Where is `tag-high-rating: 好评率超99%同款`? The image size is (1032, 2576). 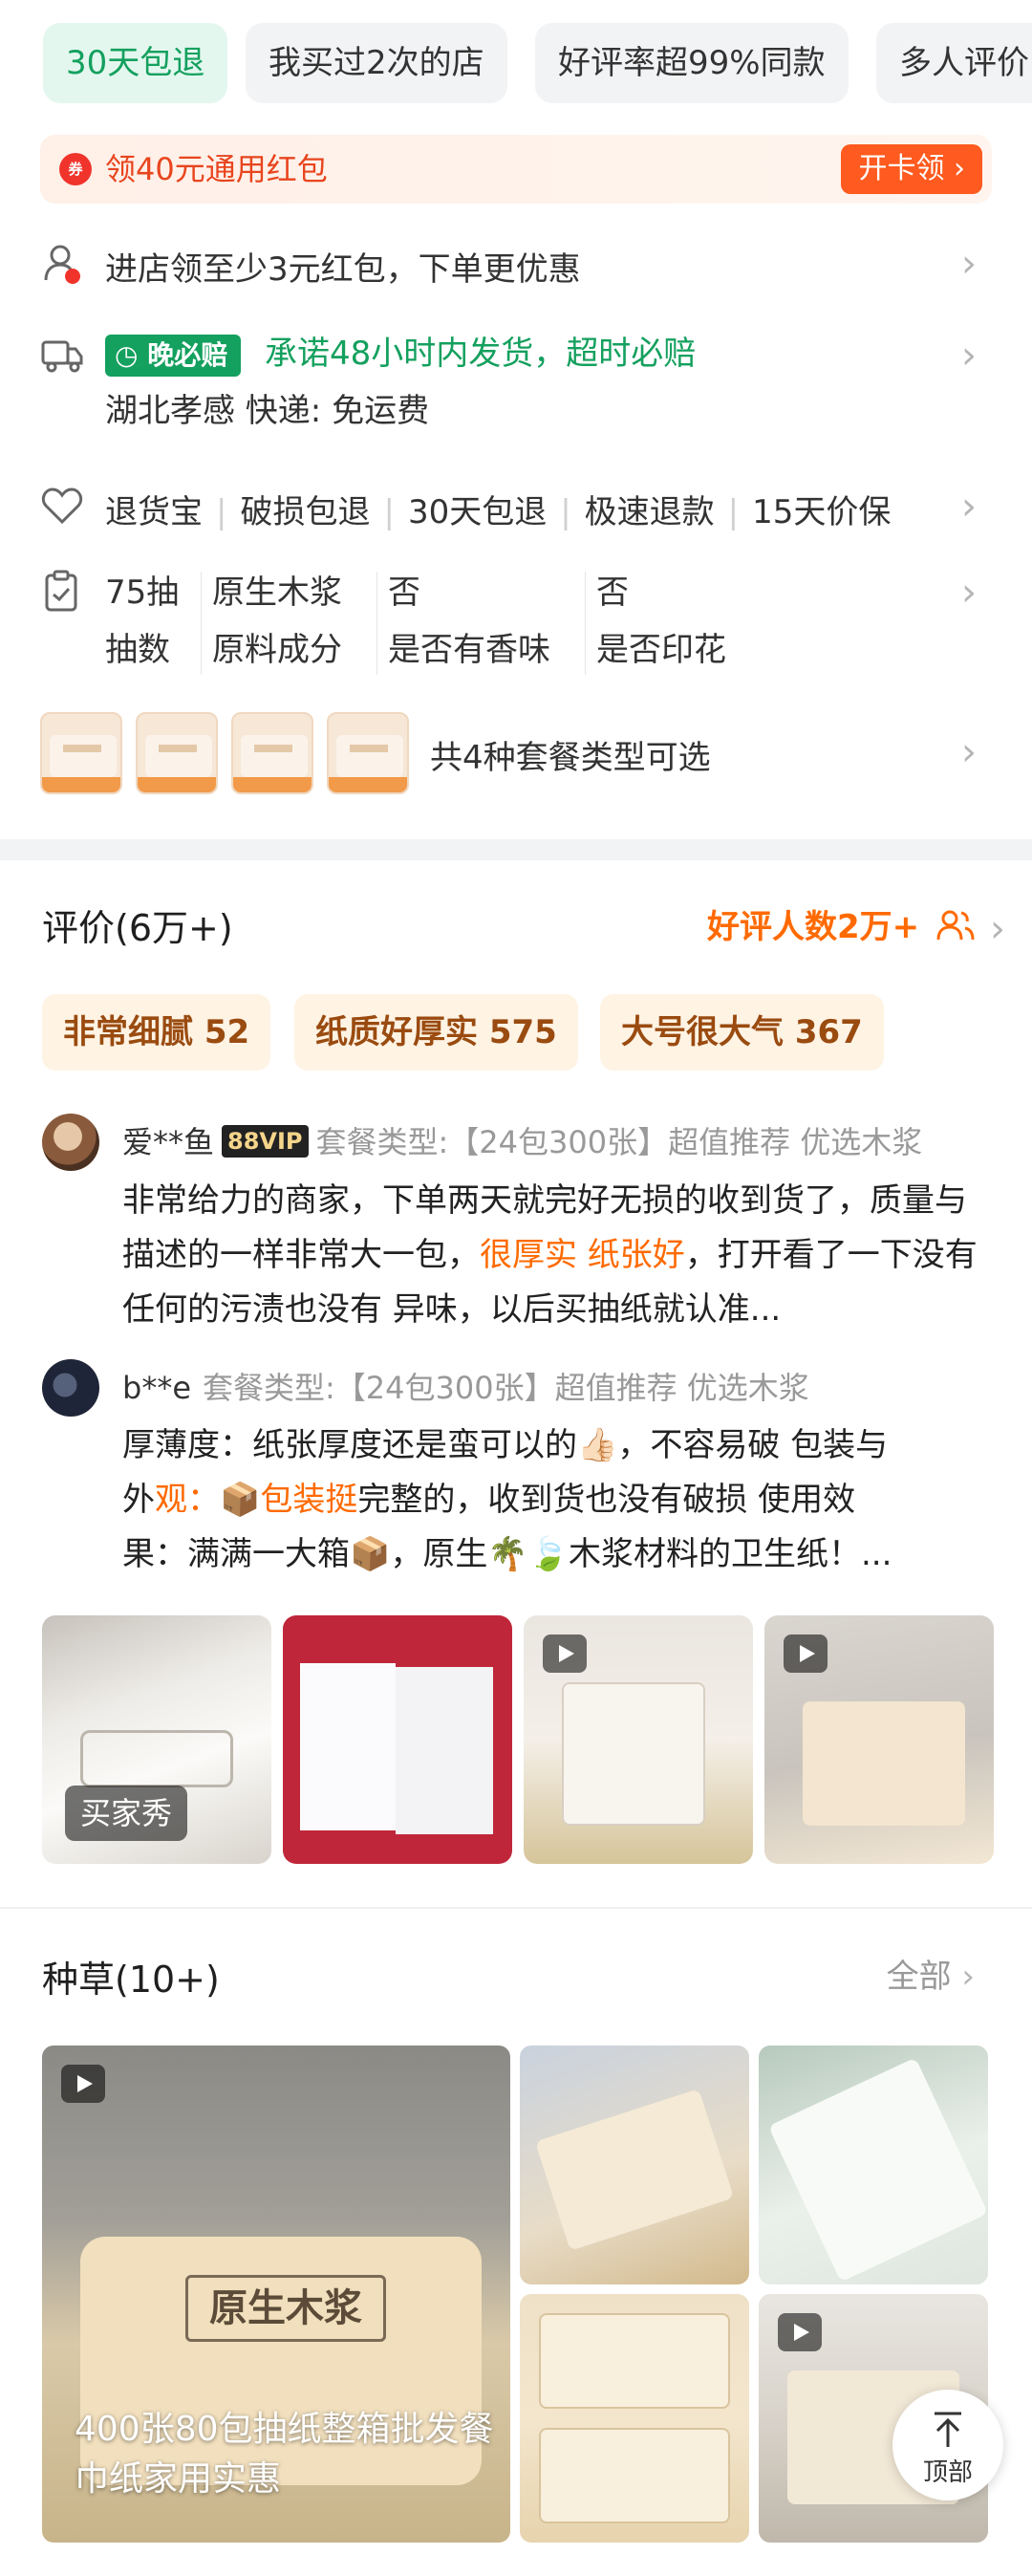 tag-high-rating: 好评率超99%同款 is located at coordinates (692, 63).